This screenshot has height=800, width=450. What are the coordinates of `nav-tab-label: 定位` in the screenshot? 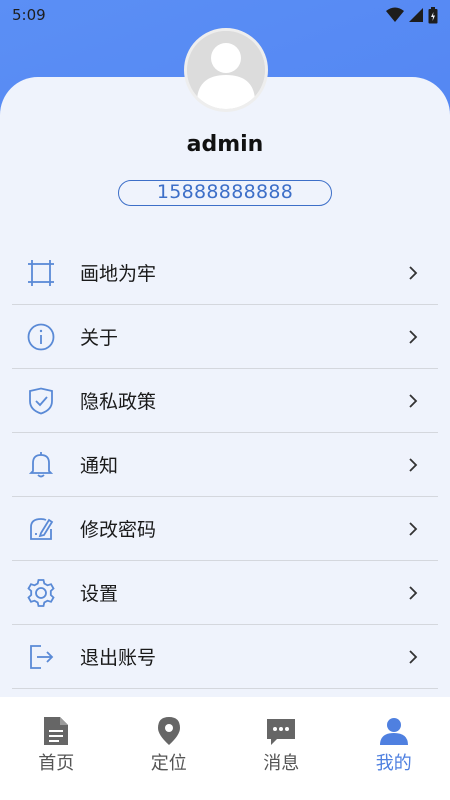 It's located at (168, 763).